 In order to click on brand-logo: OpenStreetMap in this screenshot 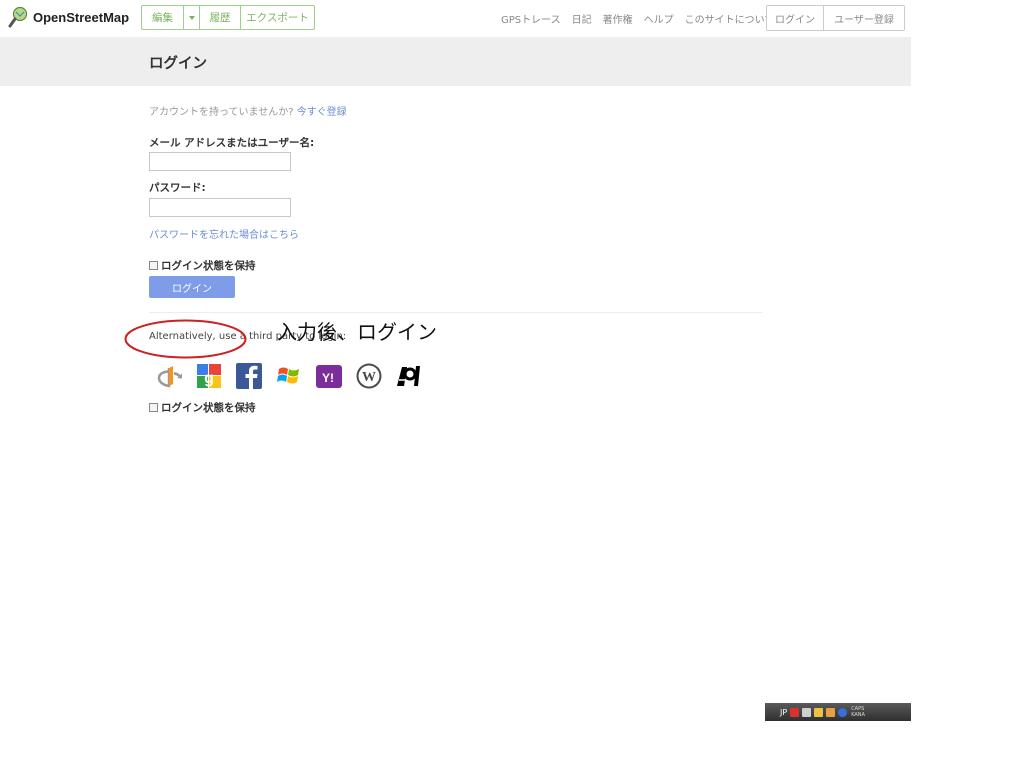, I will do `click(68, 17)`.